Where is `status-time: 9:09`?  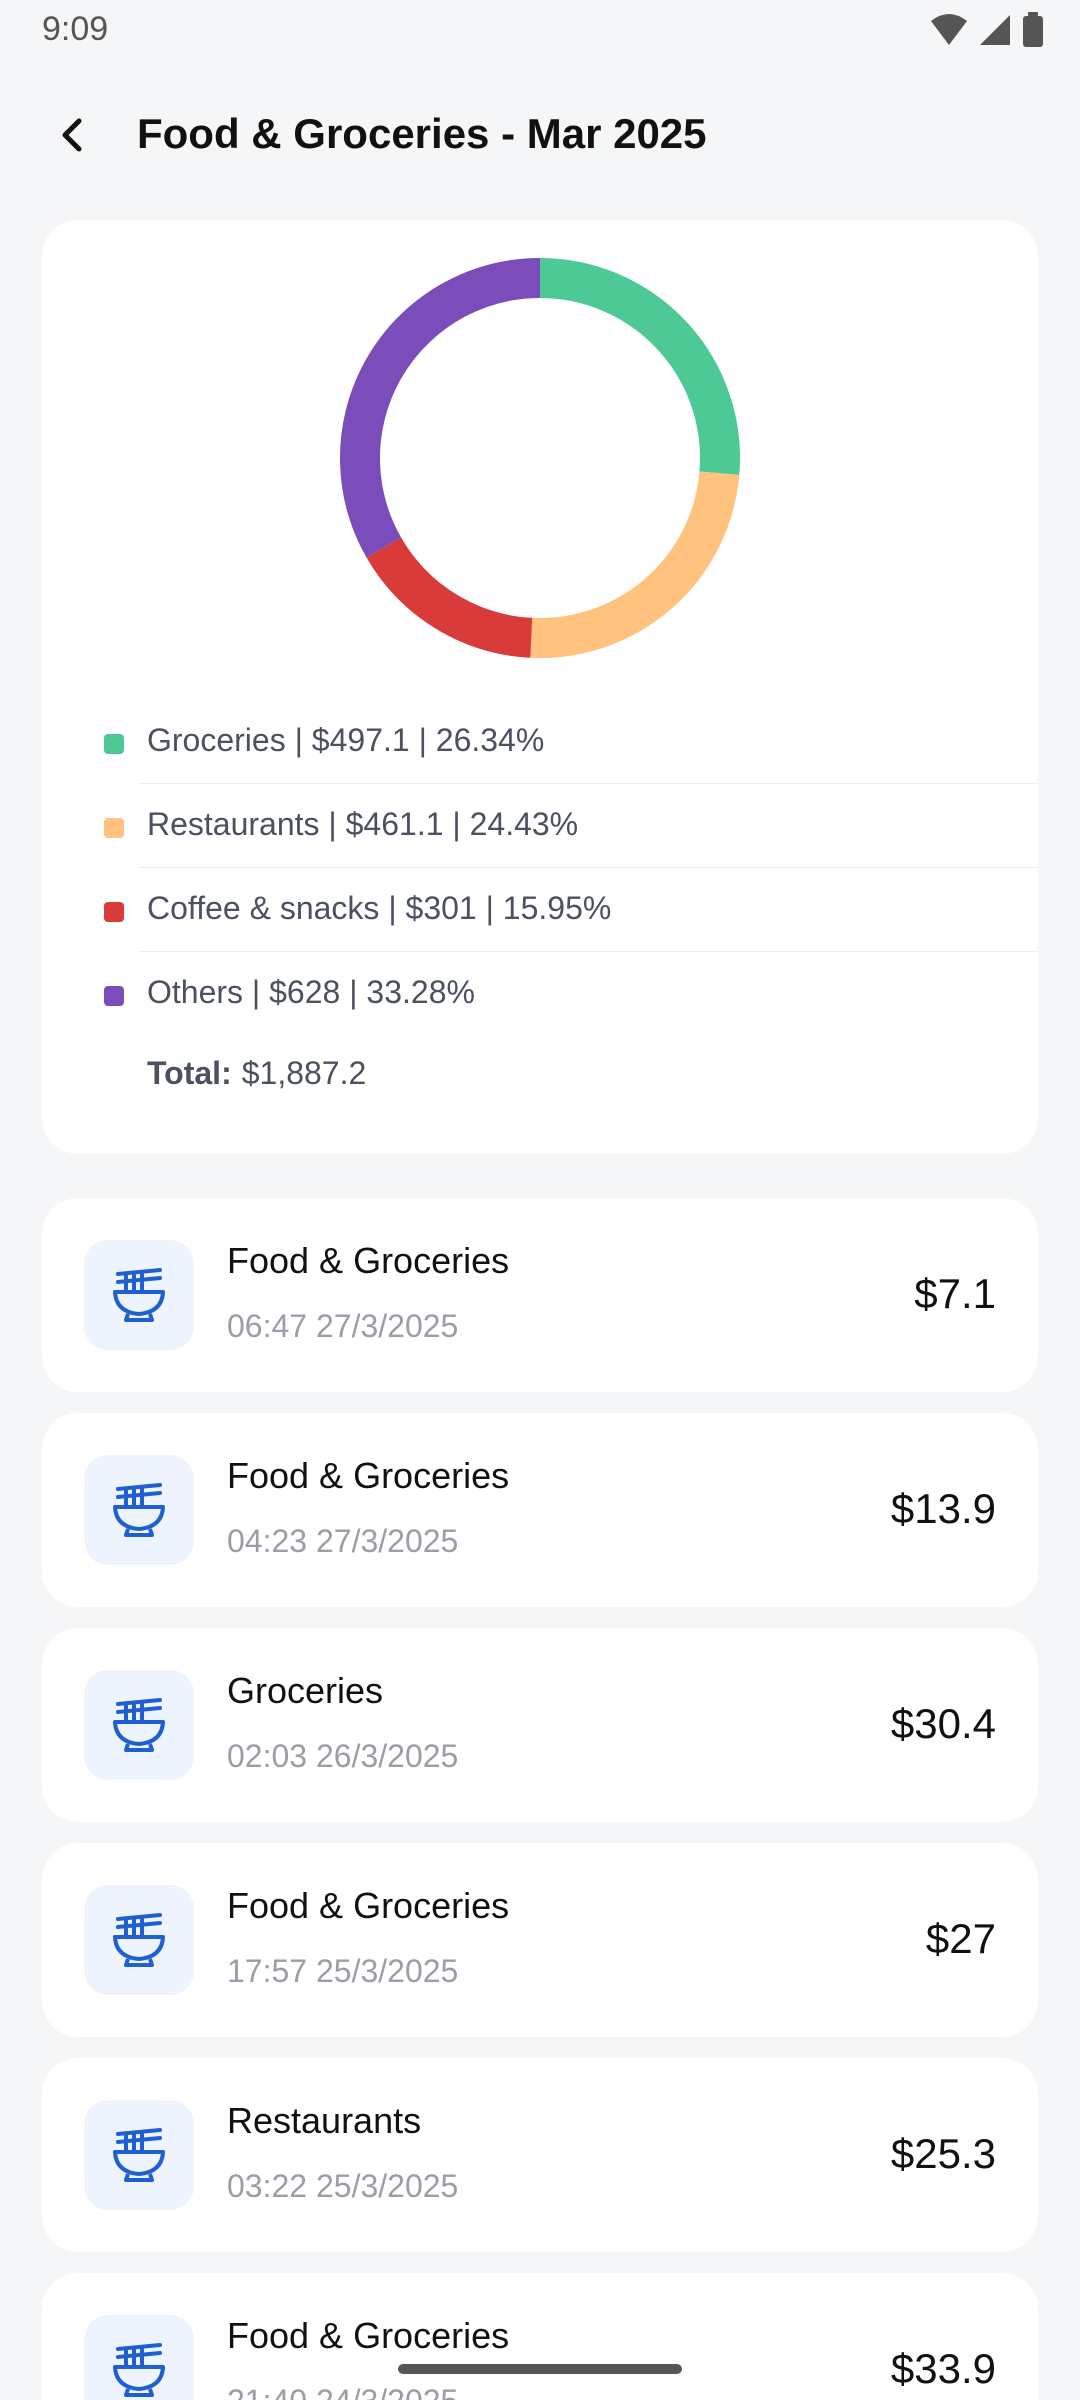 status-time: 9:09 is located at coordinates (75, 29).